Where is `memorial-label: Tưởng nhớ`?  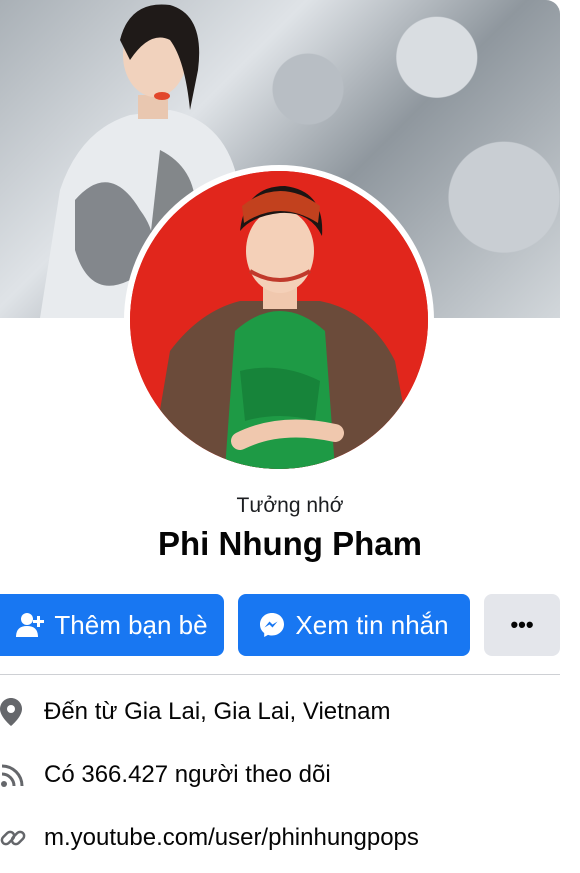
memorial-label: Tưởng nhớ is located at coordinates (290, 505).